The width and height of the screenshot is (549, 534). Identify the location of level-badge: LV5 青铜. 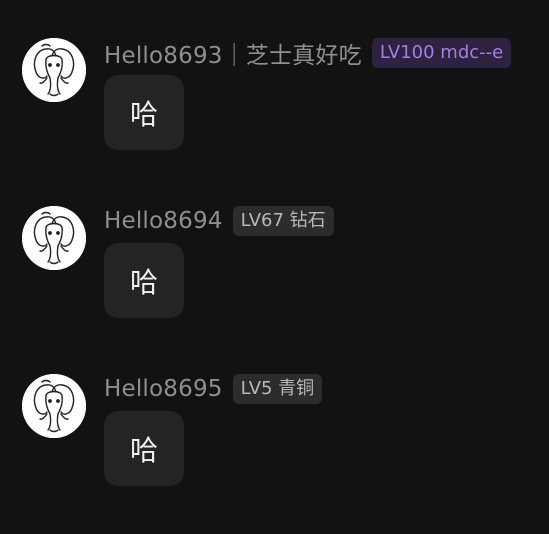
(277, 389).